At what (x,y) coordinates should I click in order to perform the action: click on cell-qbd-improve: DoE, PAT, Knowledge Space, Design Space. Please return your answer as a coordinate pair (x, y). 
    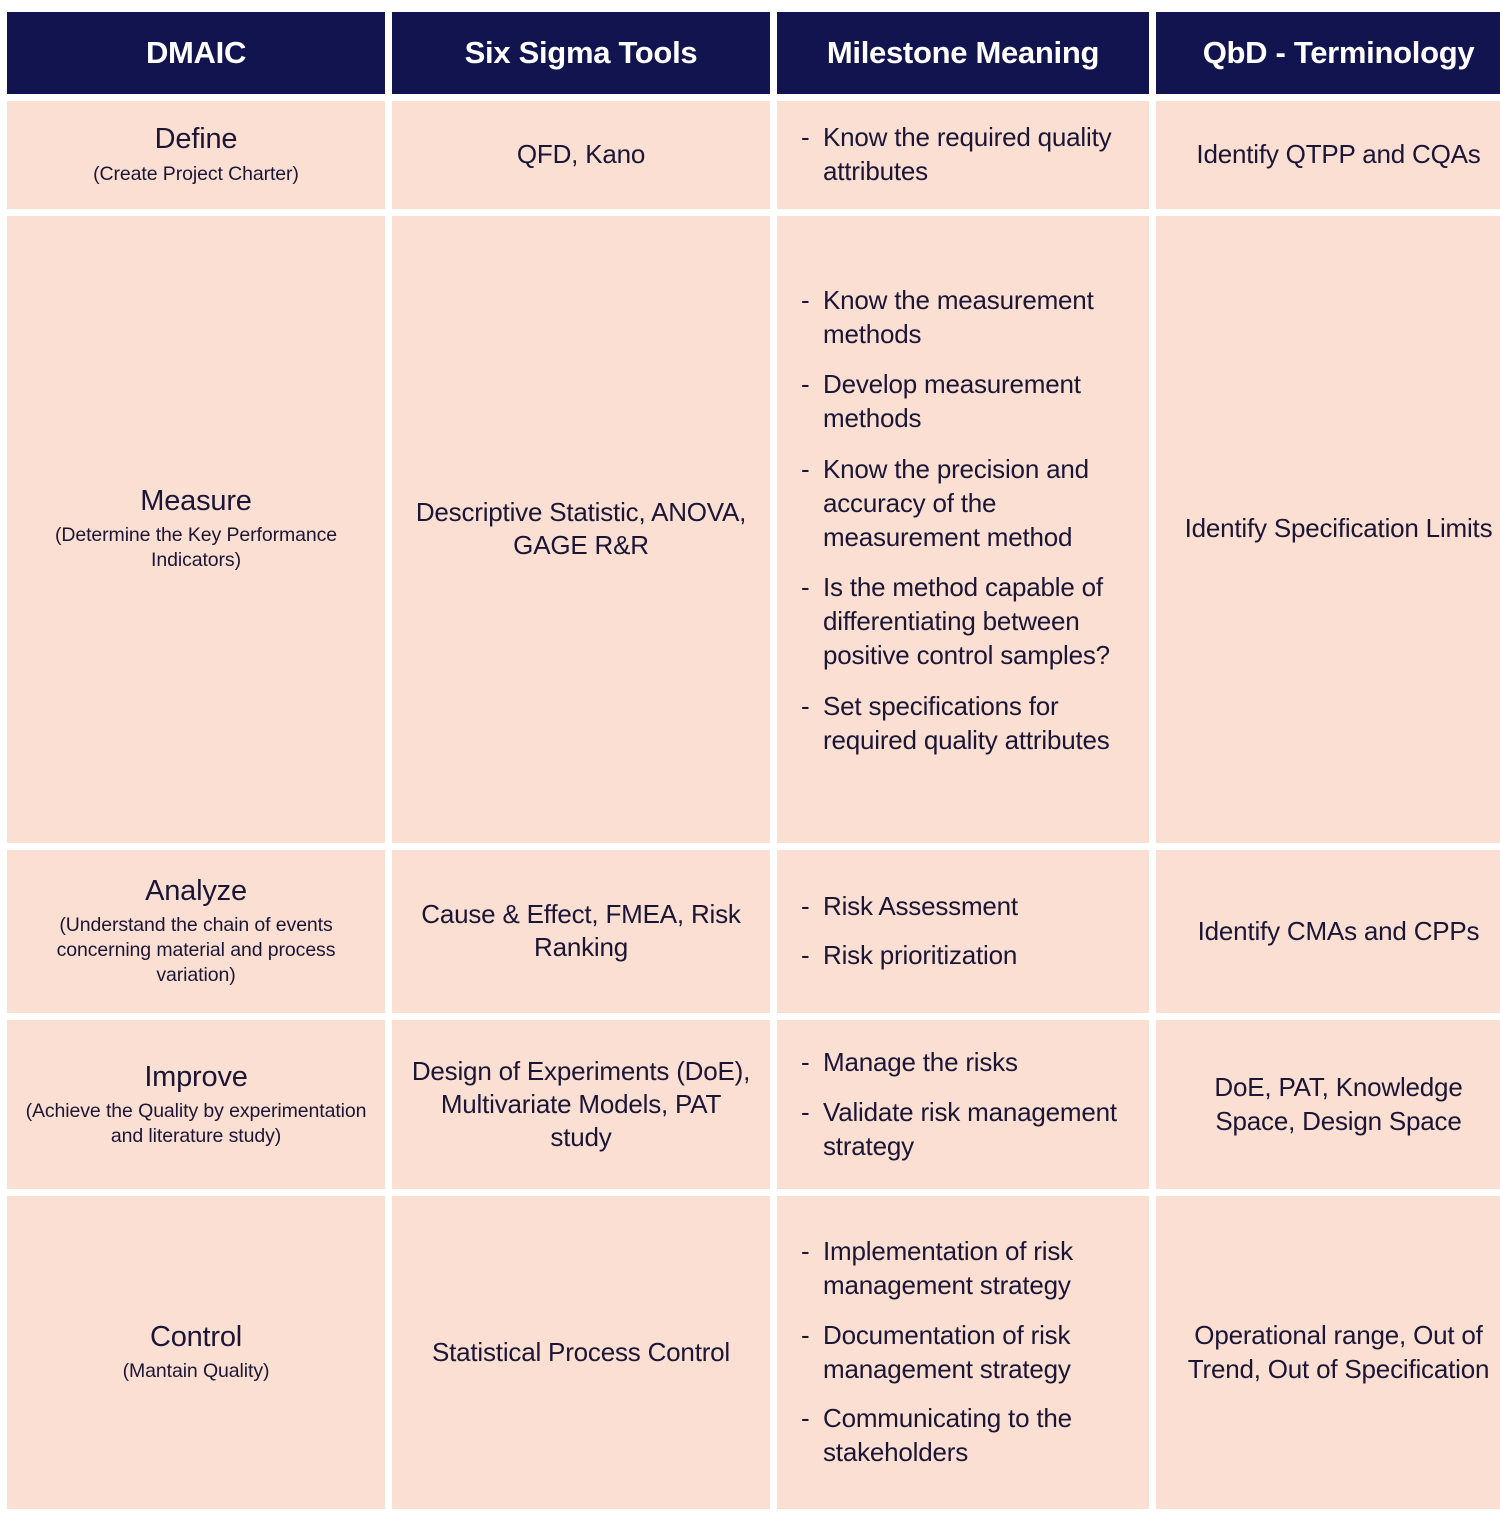
    Looking at the image, I should click on (1328, 1105).